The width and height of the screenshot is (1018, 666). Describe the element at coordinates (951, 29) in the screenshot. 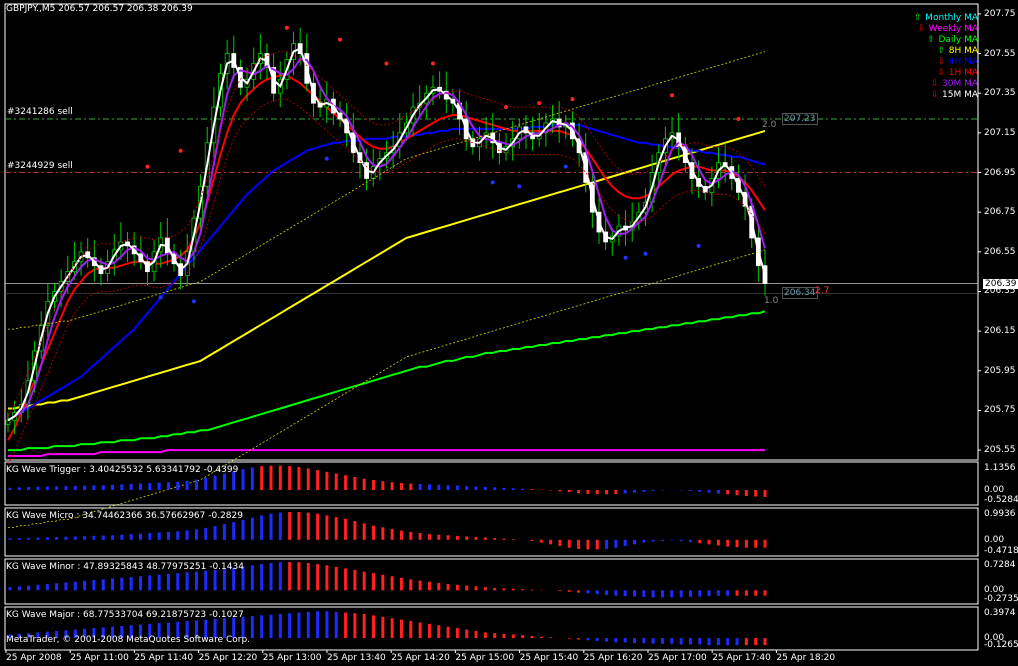

I see `legend-label: Weekly MA` at that location.